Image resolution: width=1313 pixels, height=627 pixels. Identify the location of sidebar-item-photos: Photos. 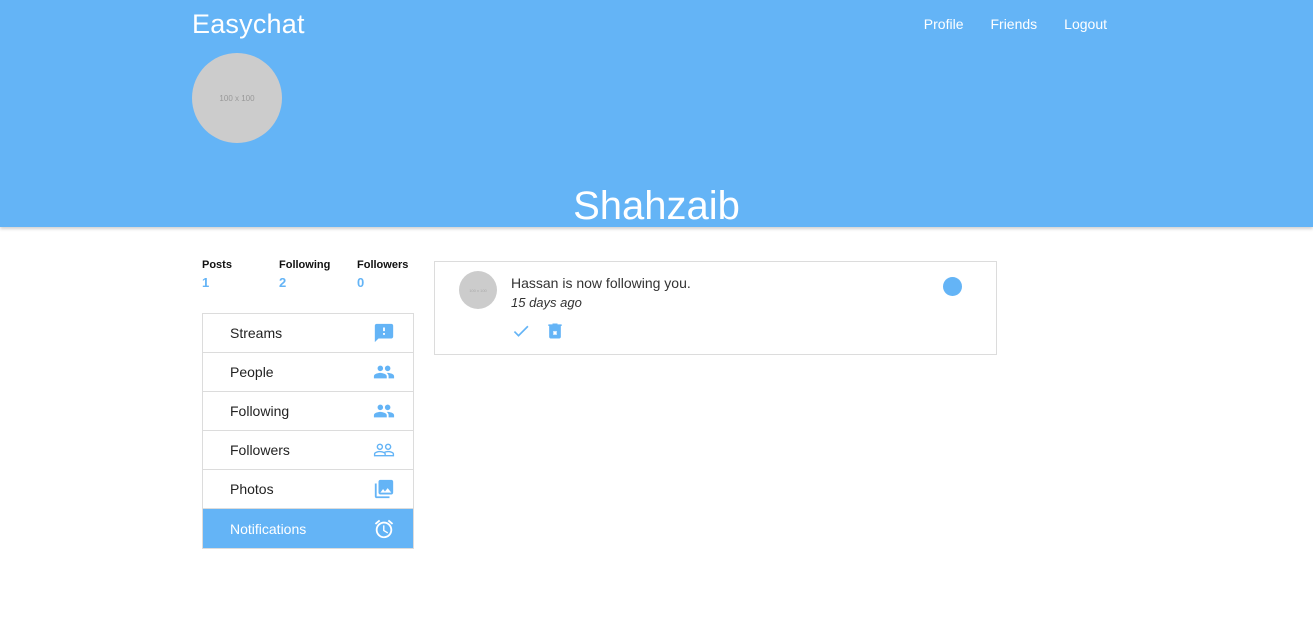
(308, 489).